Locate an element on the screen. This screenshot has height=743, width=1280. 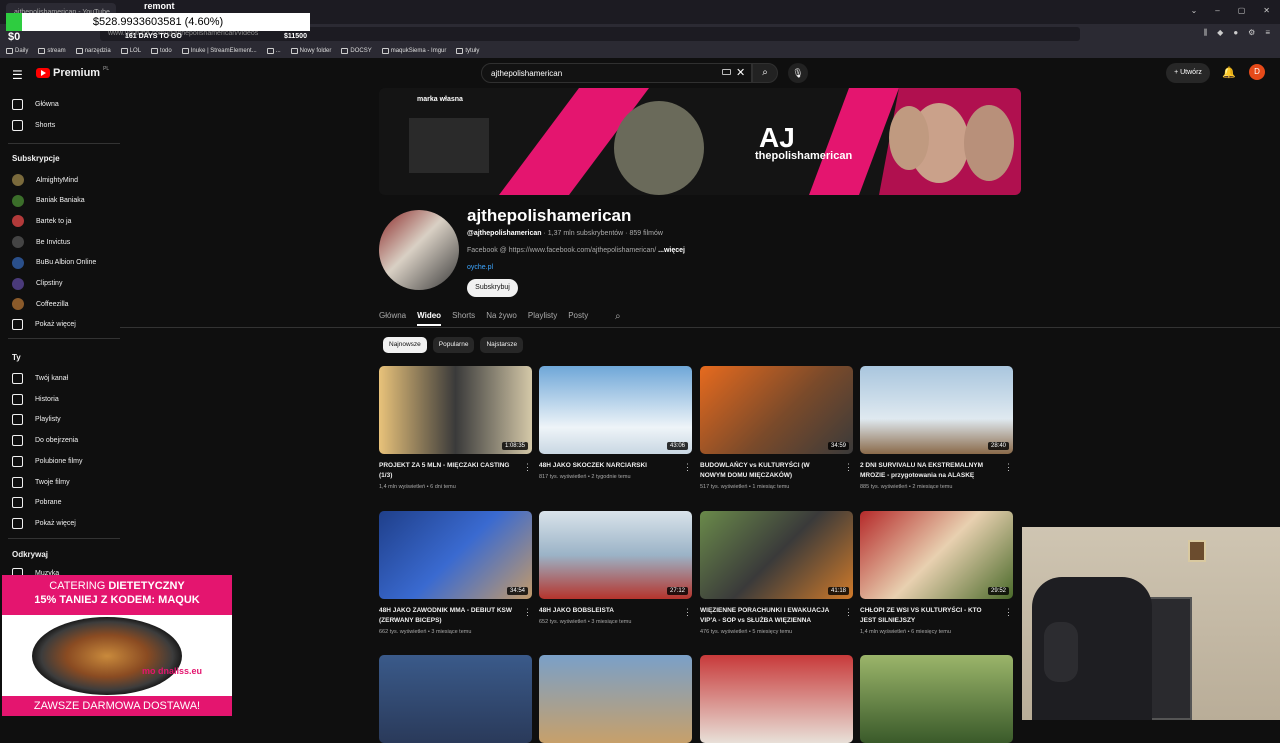
video-thumbnail: 29:52 is located at coordinates (936, 555).